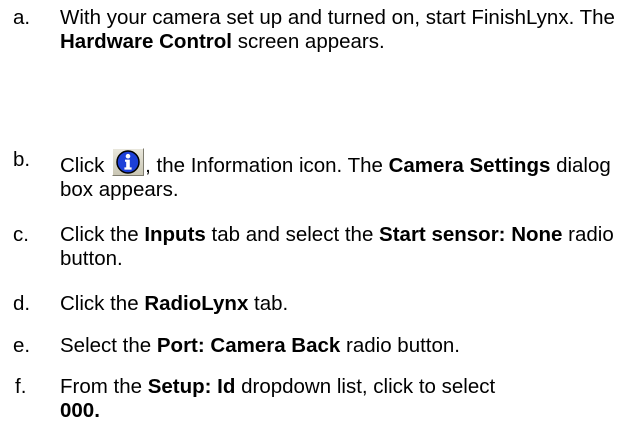  Describe the element at coordinates (85, 165) in the screenshot. I see `step-text-part: Click` at that location.